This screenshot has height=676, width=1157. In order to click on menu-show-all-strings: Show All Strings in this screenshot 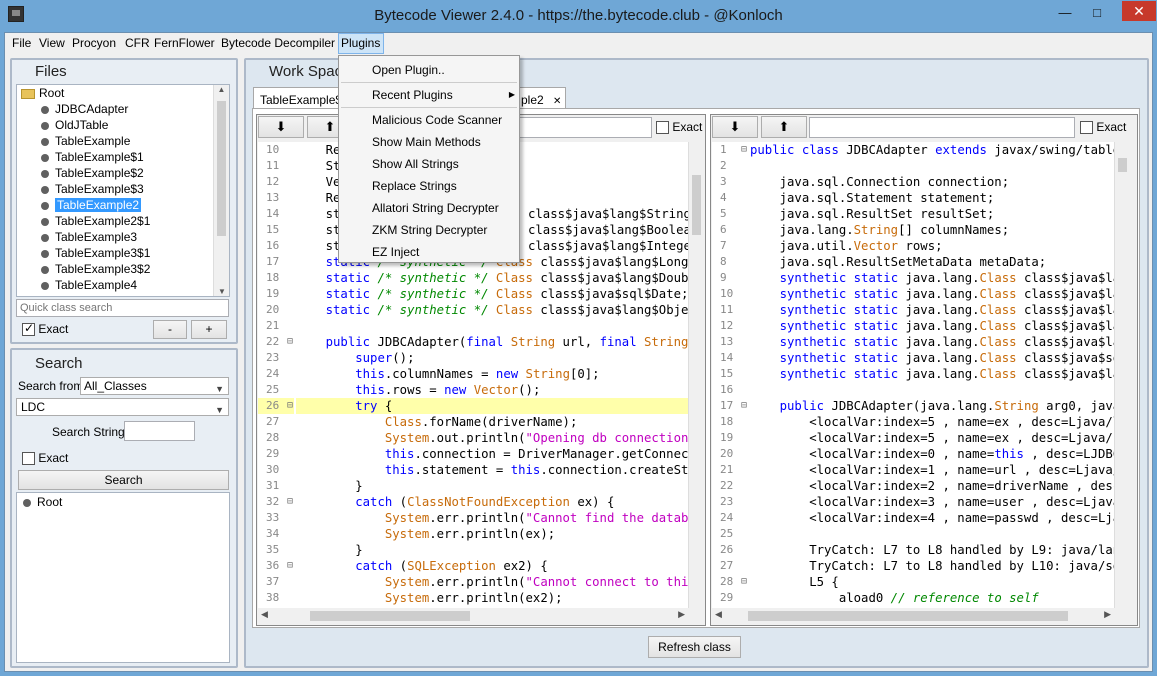, I will do `click(429, 164)`.